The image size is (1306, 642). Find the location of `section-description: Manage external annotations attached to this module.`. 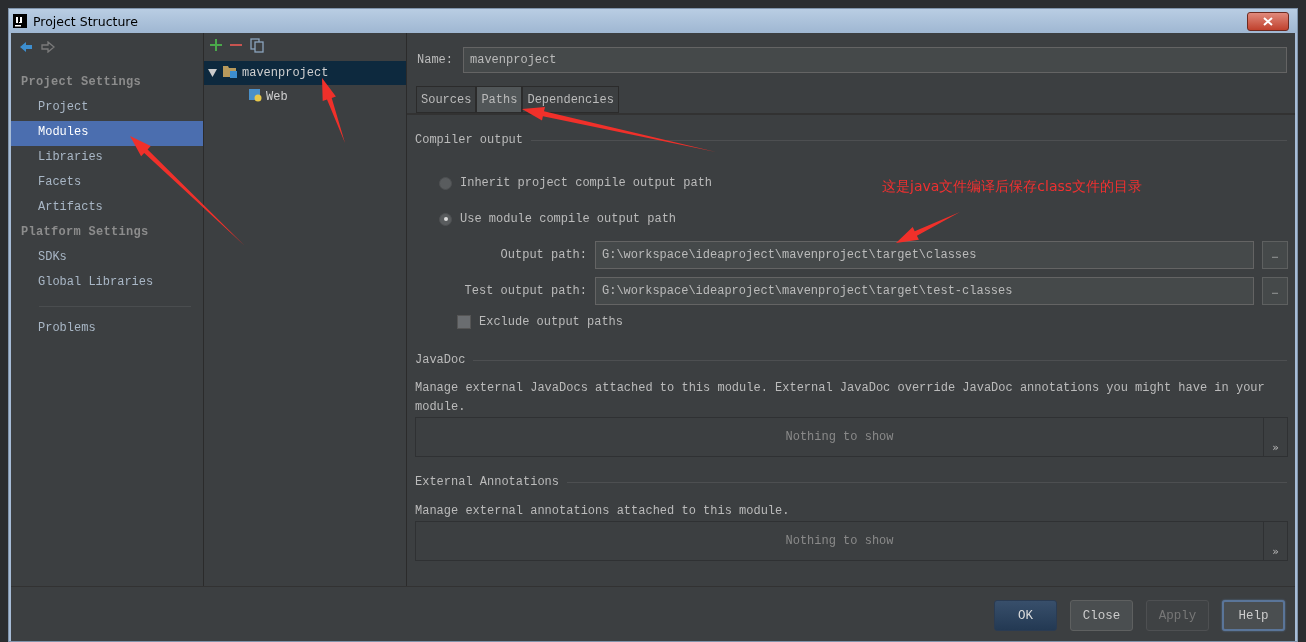

section-description: Manage external annotations attached to this module. is located at coordinates (603, 511).